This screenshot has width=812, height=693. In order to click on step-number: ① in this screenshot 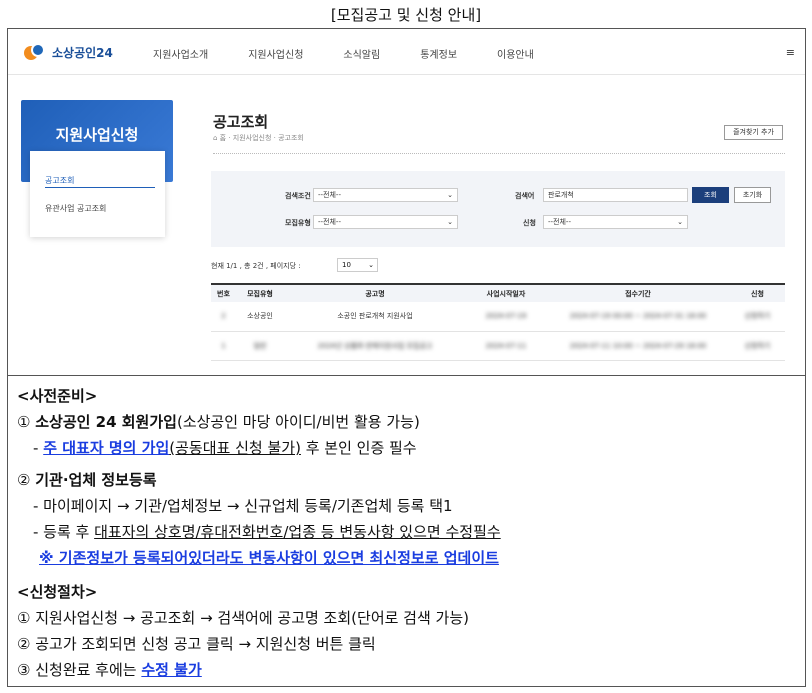, I will do `click(24, 422)`.